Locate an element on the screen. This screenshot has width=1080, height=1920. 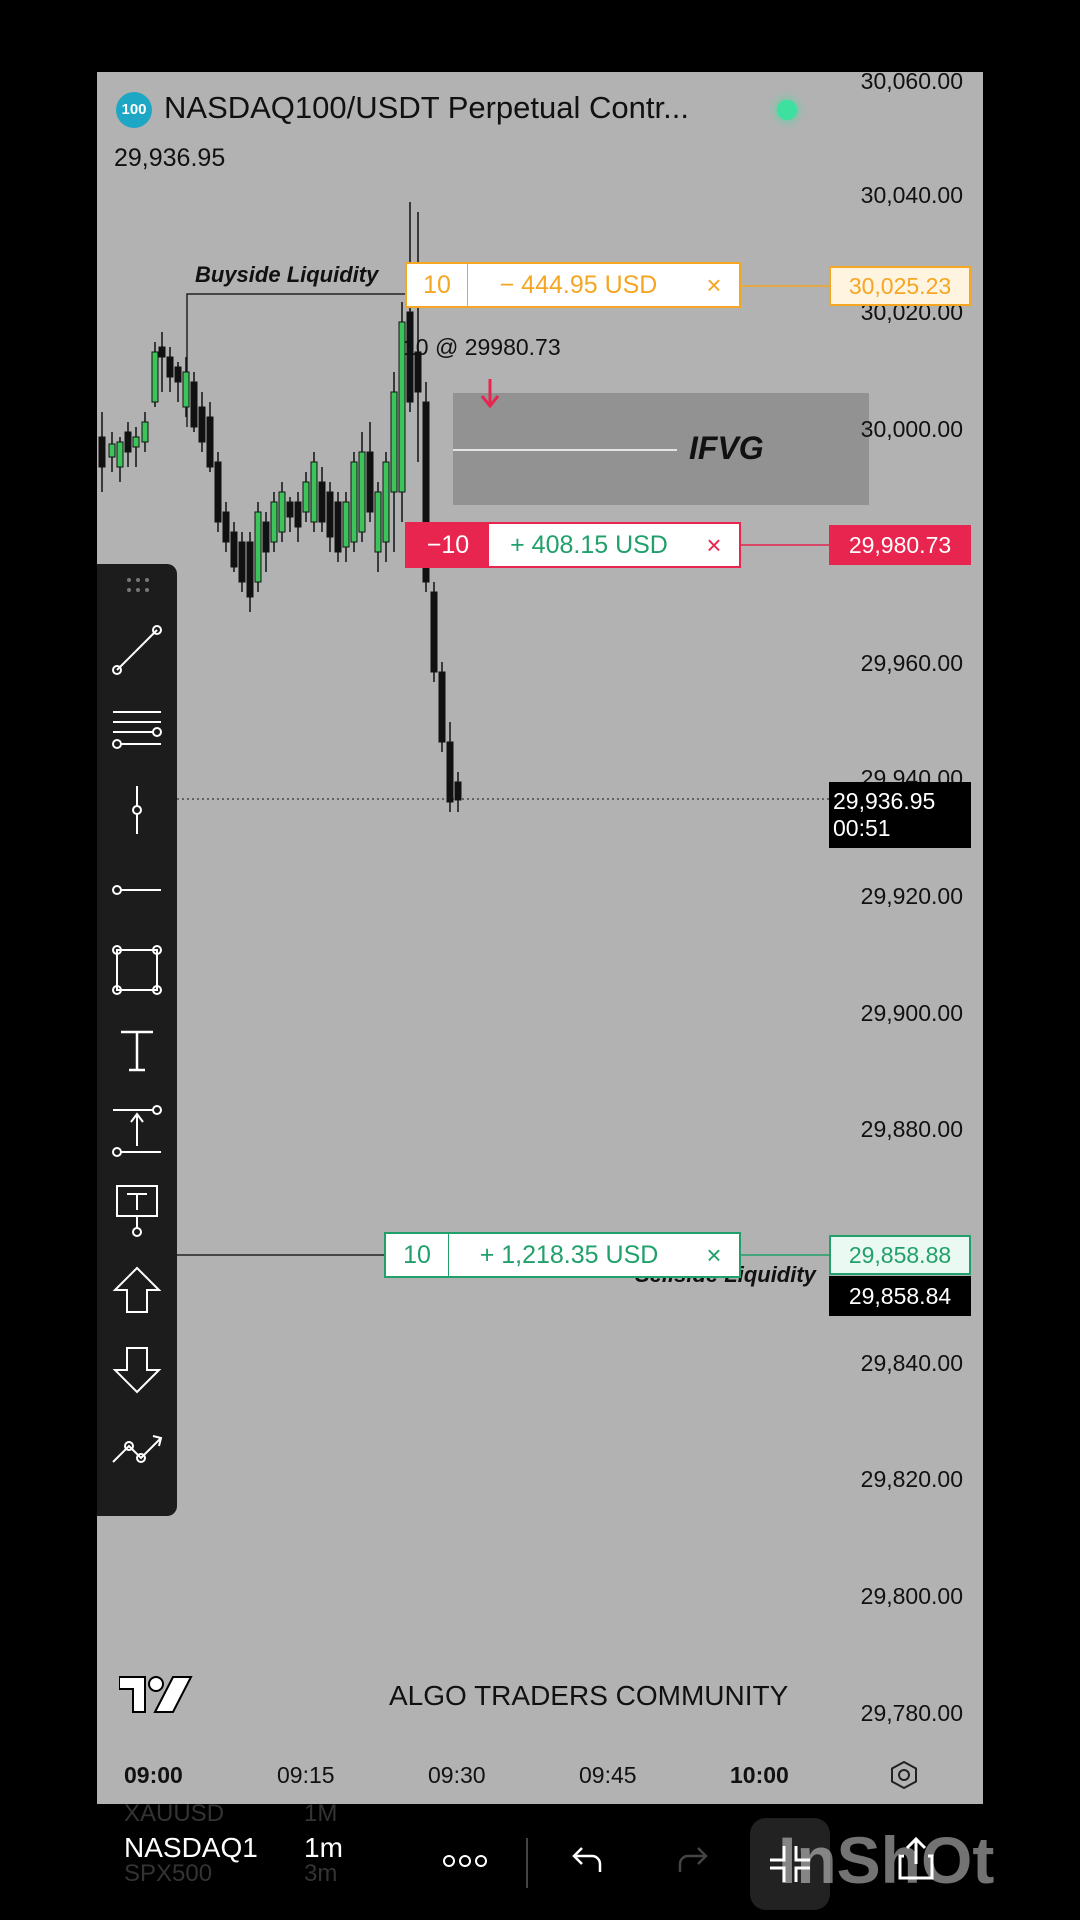
horizontal-ray-icon is located at coordinates (137, 890).